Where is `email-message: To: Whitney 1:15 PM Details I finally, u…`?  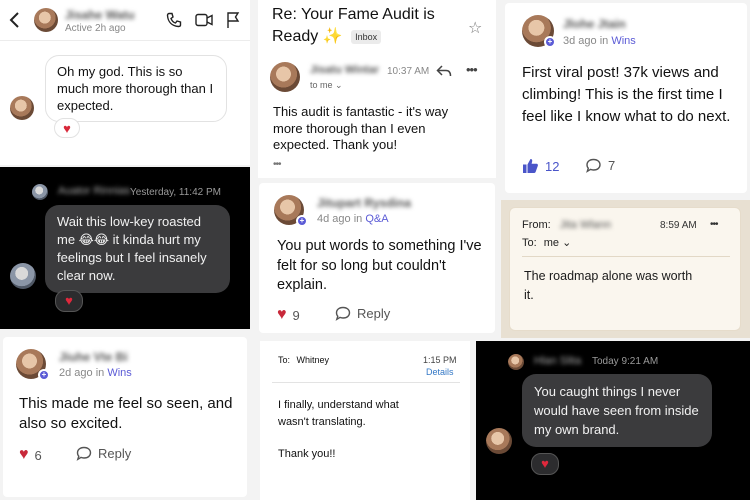 email-message: To: Whitney 1:15 PM Details I finally, u… is located at coordinates (365, 420).